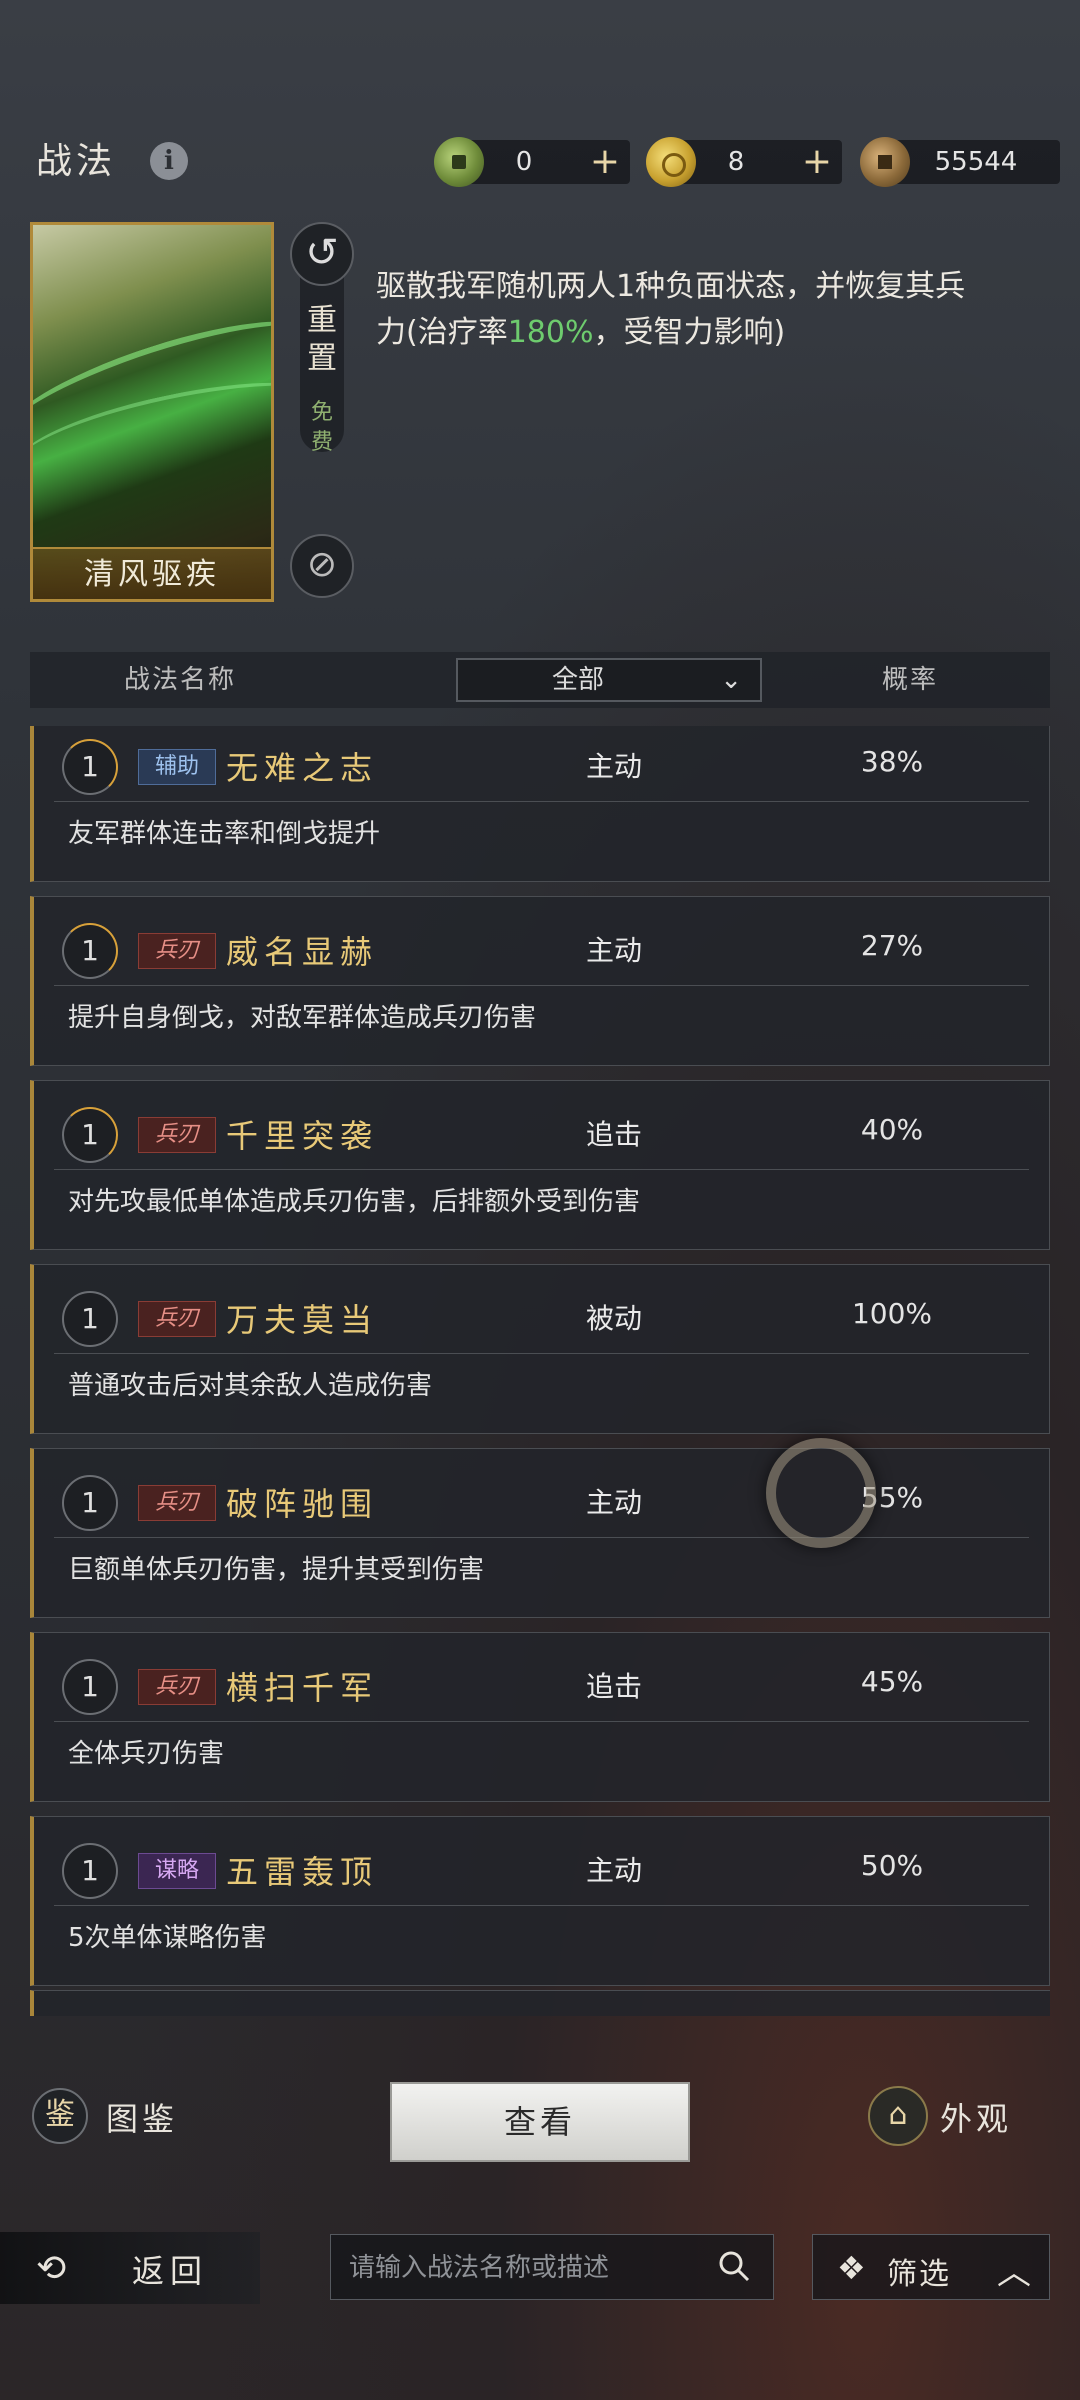  I want to click on category-filter-dropdown: 全部 ⌄, so click(609, 680).